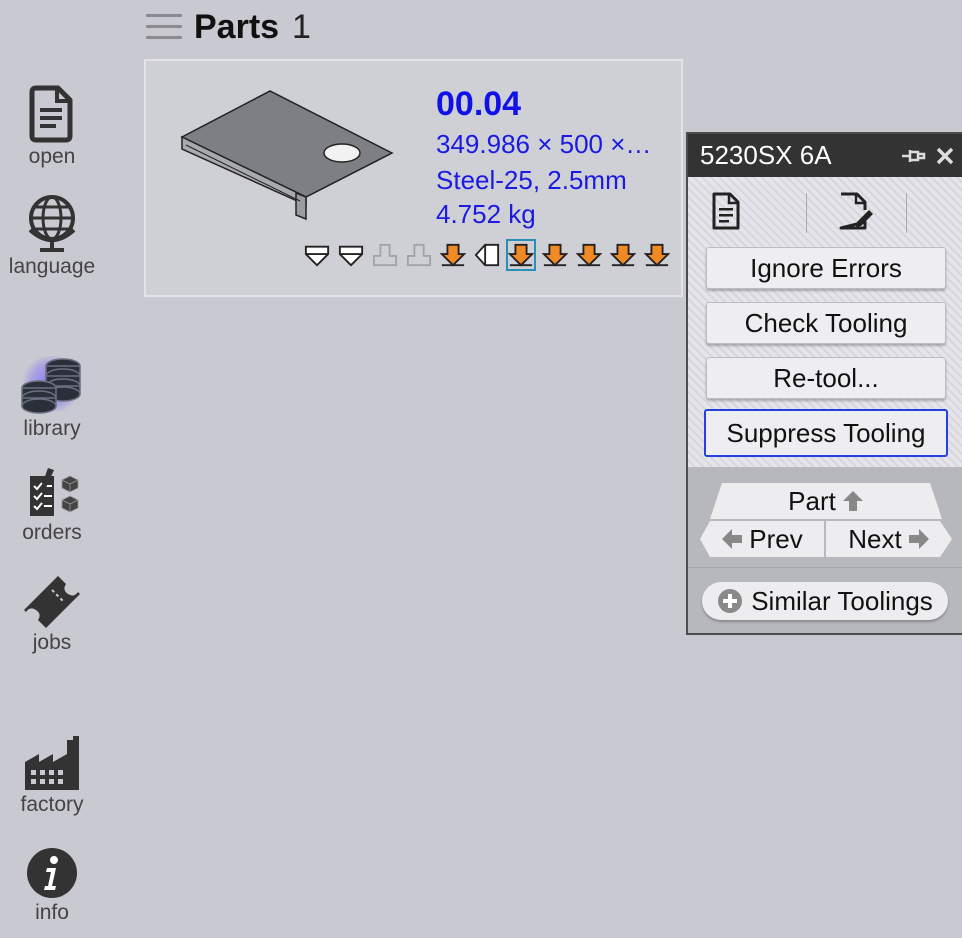  What do you see at coordinates (287, 155) in the screenshot?
I see `part-thumbnail` at bounding box center [287, 155].